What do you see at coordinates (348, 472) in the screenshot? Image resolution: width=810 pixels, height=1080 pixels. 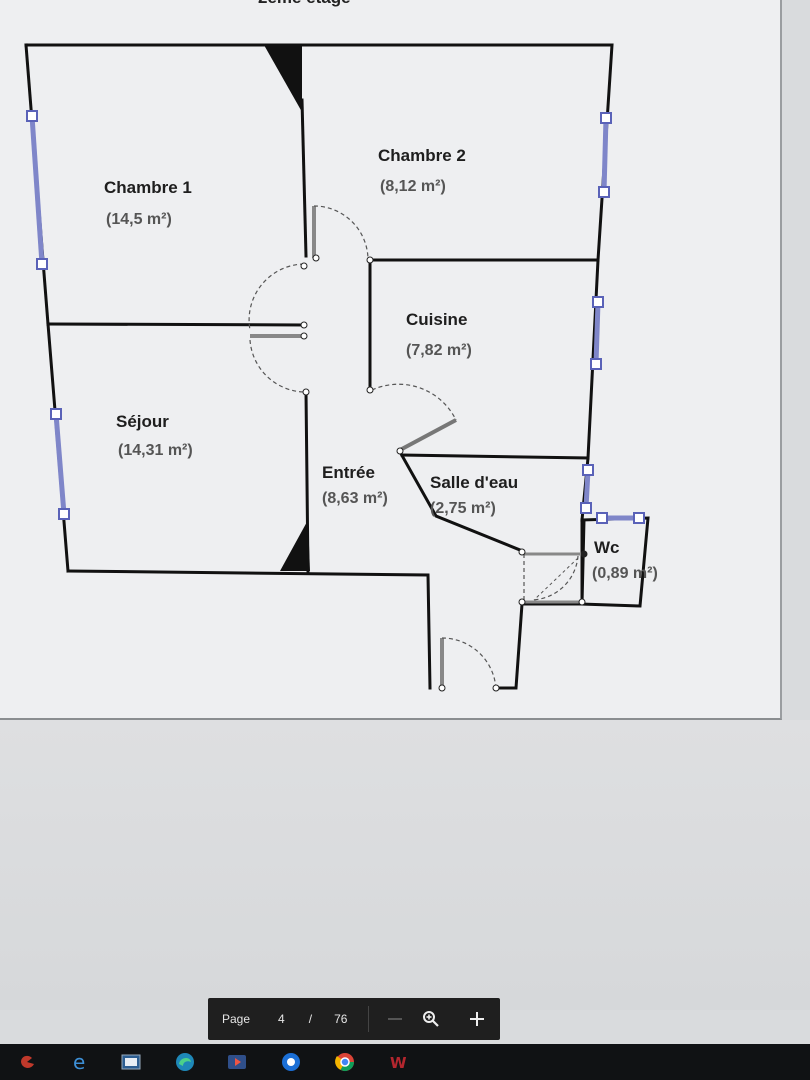 I see `room-label-entree: Entrée` at bounding box center [348, 472].